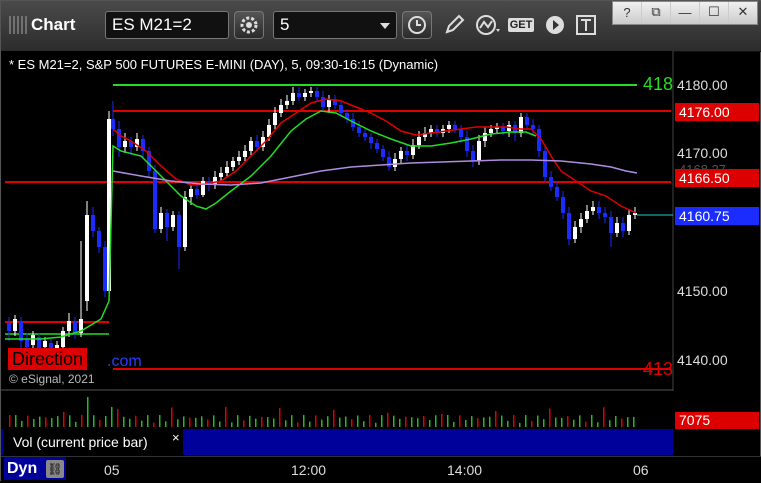 This screenshot has width=761, height=483. I want to click on window-controls: ? ⧉ — ☐ ✕, so click(685, 13).